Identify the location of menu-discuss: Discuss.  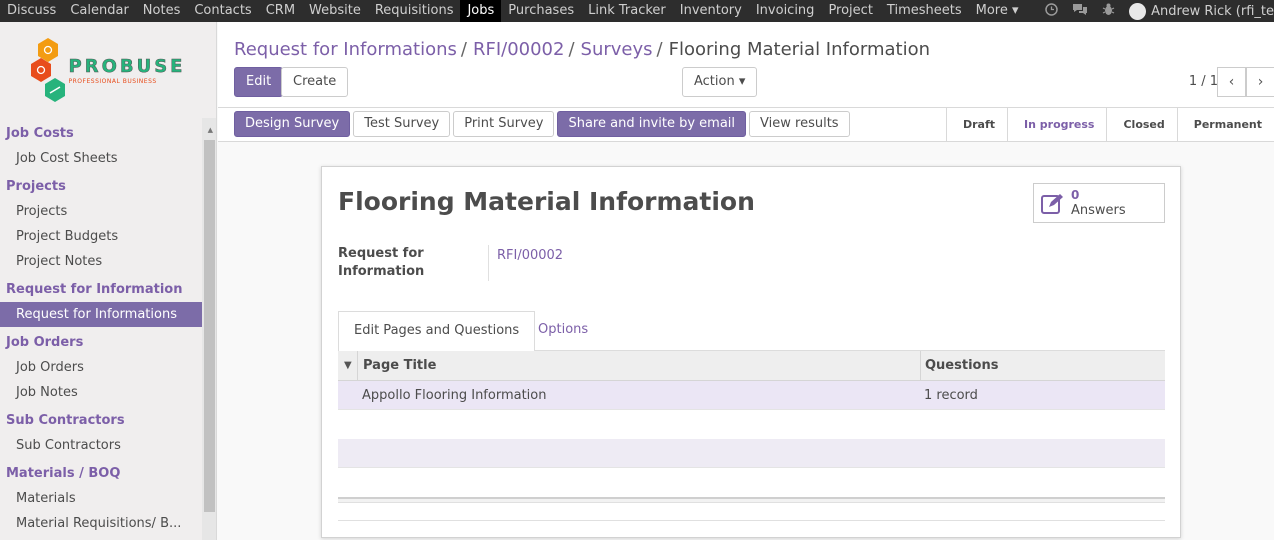
(31, 11).